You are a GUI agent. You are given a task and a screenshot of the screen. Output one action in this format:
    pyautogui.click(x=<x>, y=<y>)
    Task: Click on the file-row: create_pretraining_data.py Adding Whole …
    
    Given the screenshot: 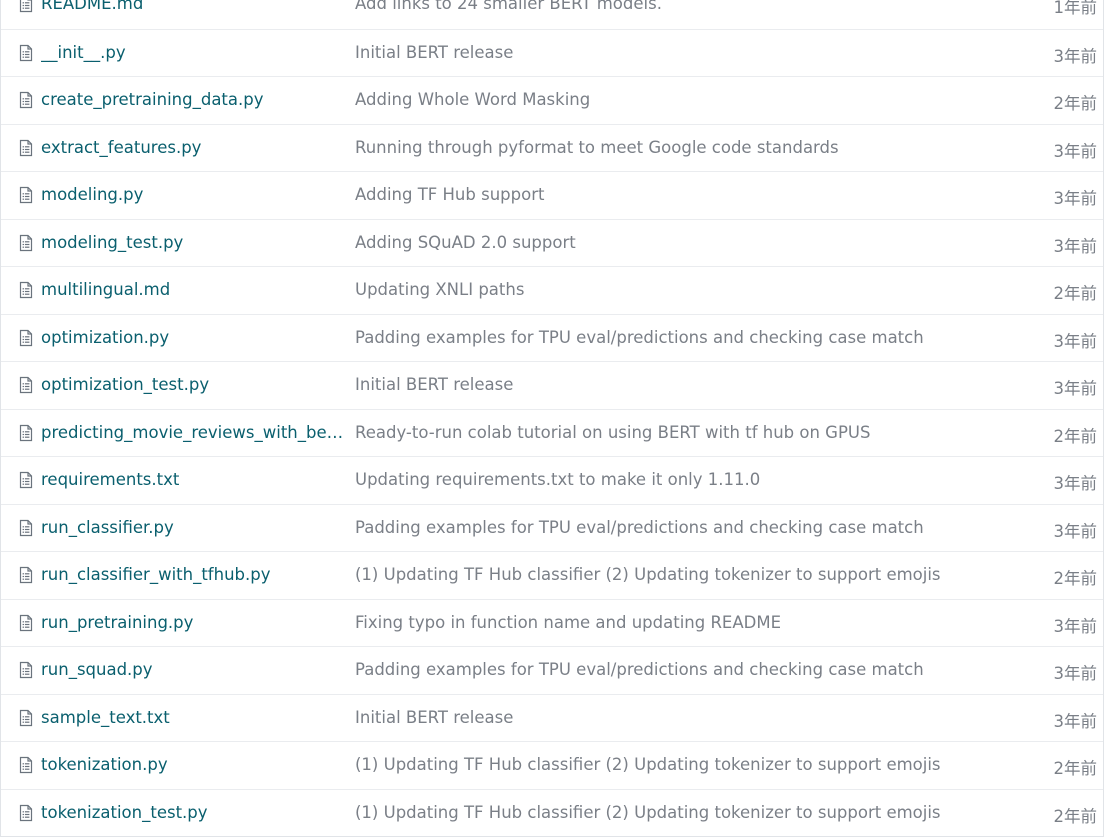 What is the action you would take?
    pyautogui.click(x=552, y=100)
    